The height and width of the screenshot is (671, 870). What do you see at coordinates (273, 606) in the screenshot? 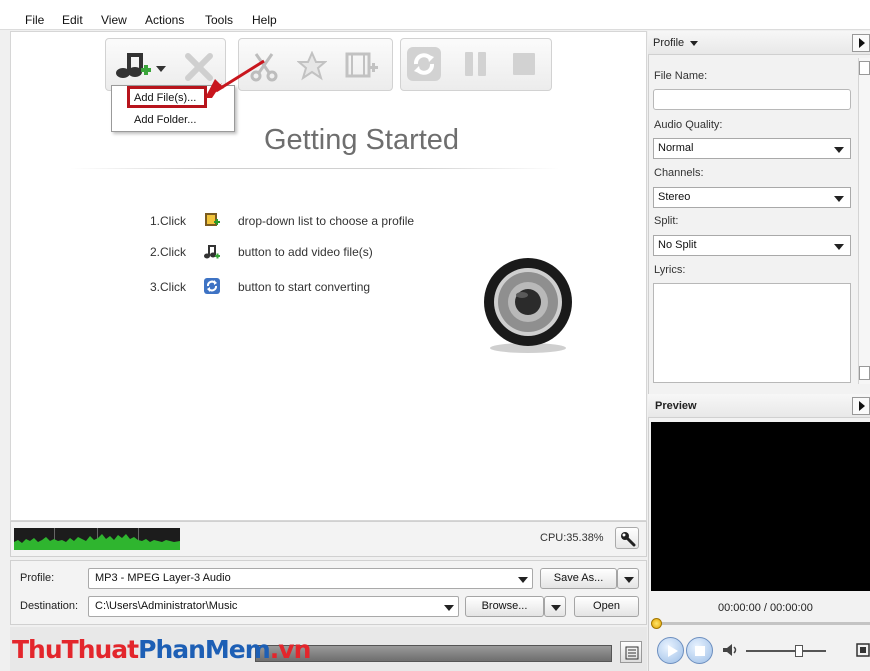
I see `destination-input: C:\Users\Administrator\Music` at bounding box center [273, 606].